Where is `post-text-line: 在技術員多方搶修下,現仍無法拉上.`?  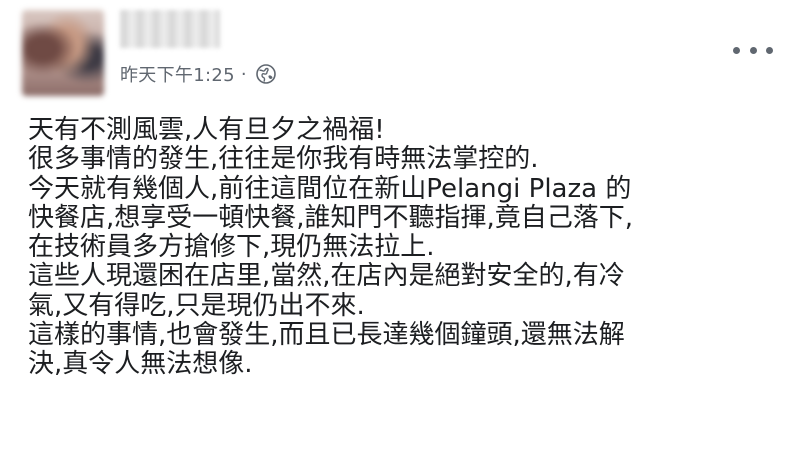
post-text-line: 在技術員多方搶修下,現仍無法拉上. is located at coordinates (231, 247).